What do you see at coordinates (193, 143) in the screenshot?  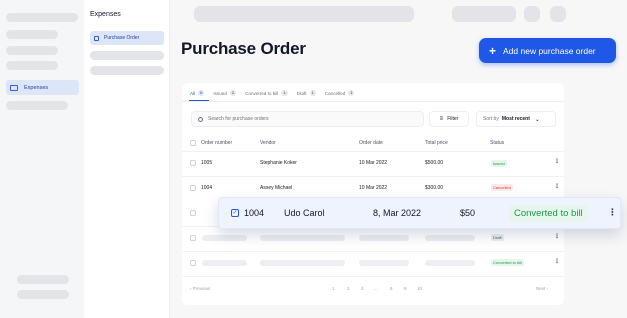 I see `select-all-checkbox` at bounding box center [193, 143].